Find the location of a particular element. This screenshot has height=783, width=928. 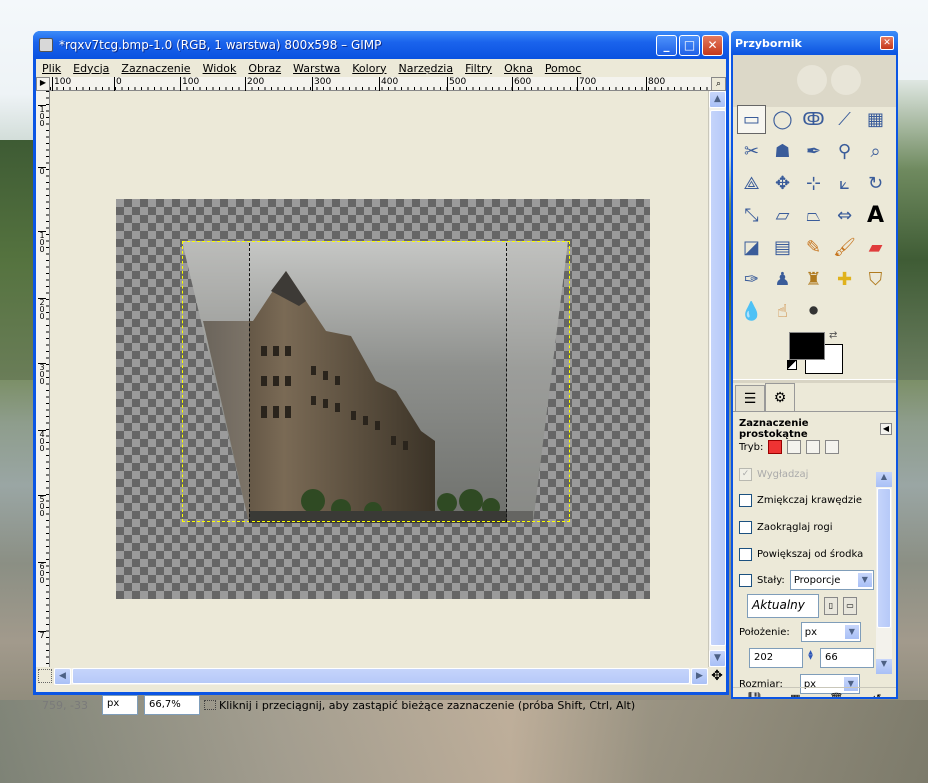

options-scroll-thumb is located at coordinates (884, 558).